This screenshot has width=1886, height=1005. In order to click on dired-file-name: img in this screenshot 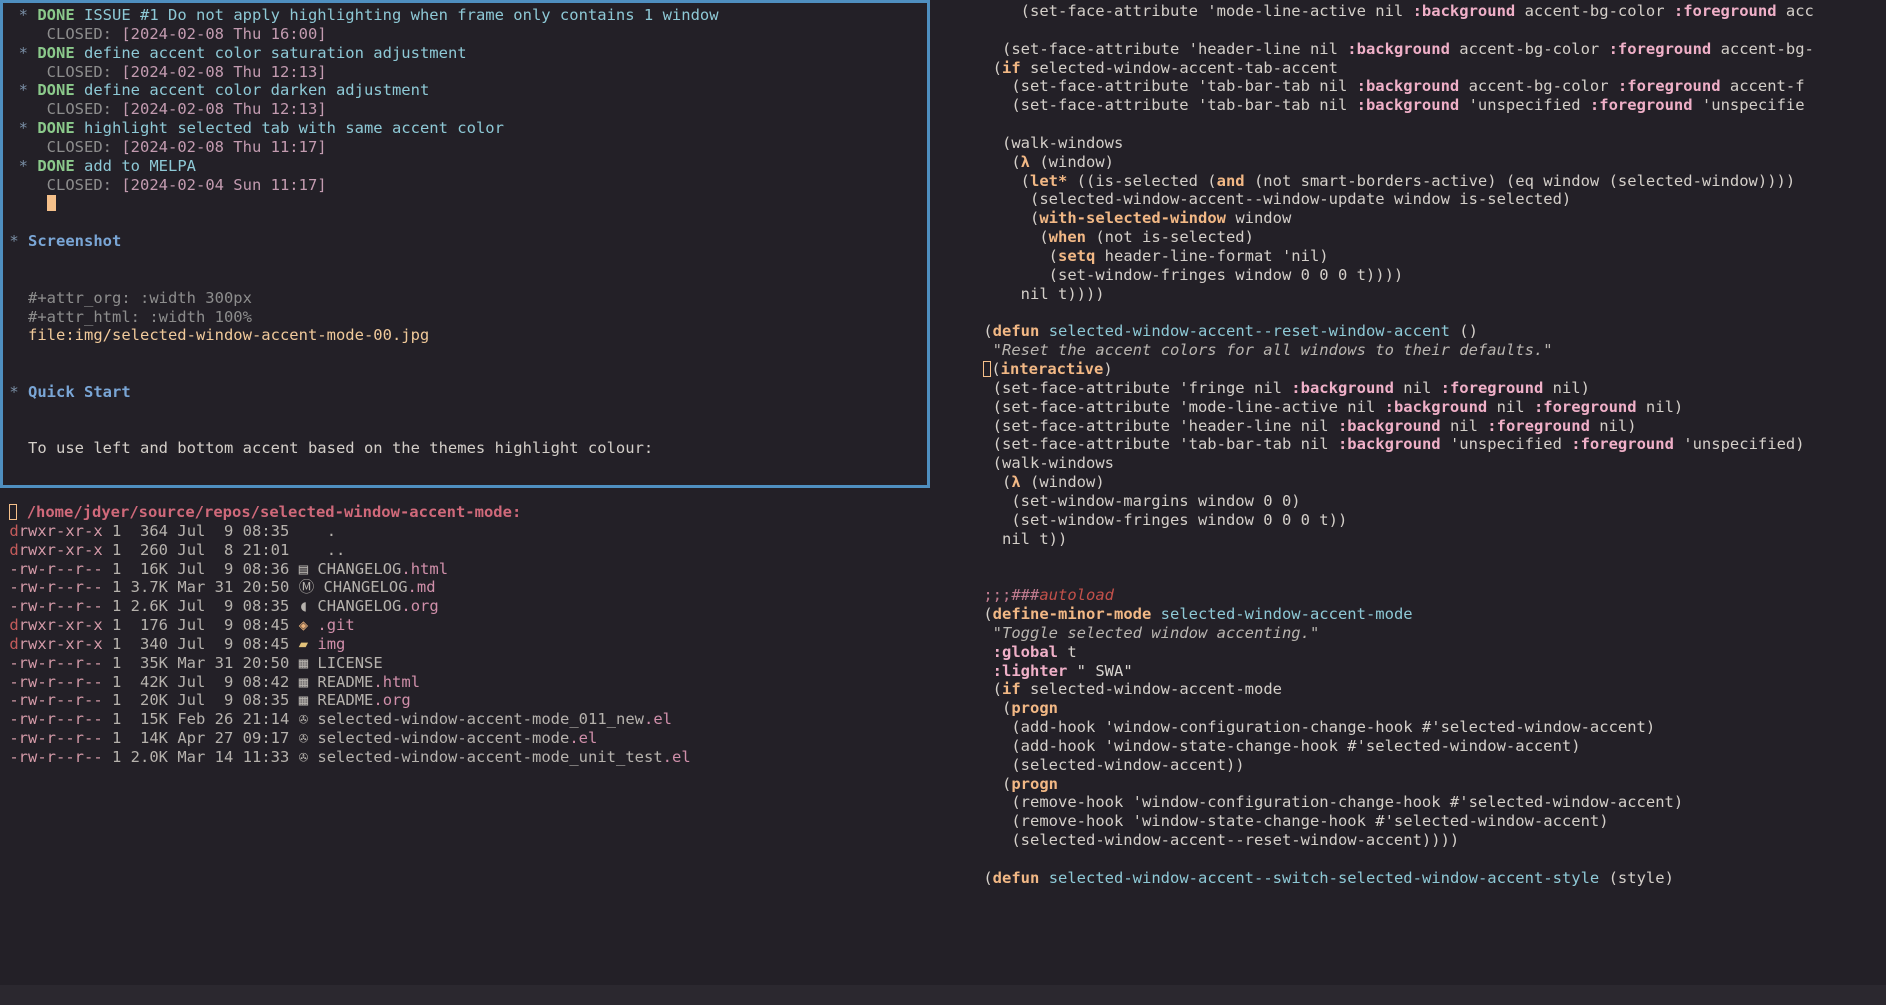, I will do `click(331, 644)`.